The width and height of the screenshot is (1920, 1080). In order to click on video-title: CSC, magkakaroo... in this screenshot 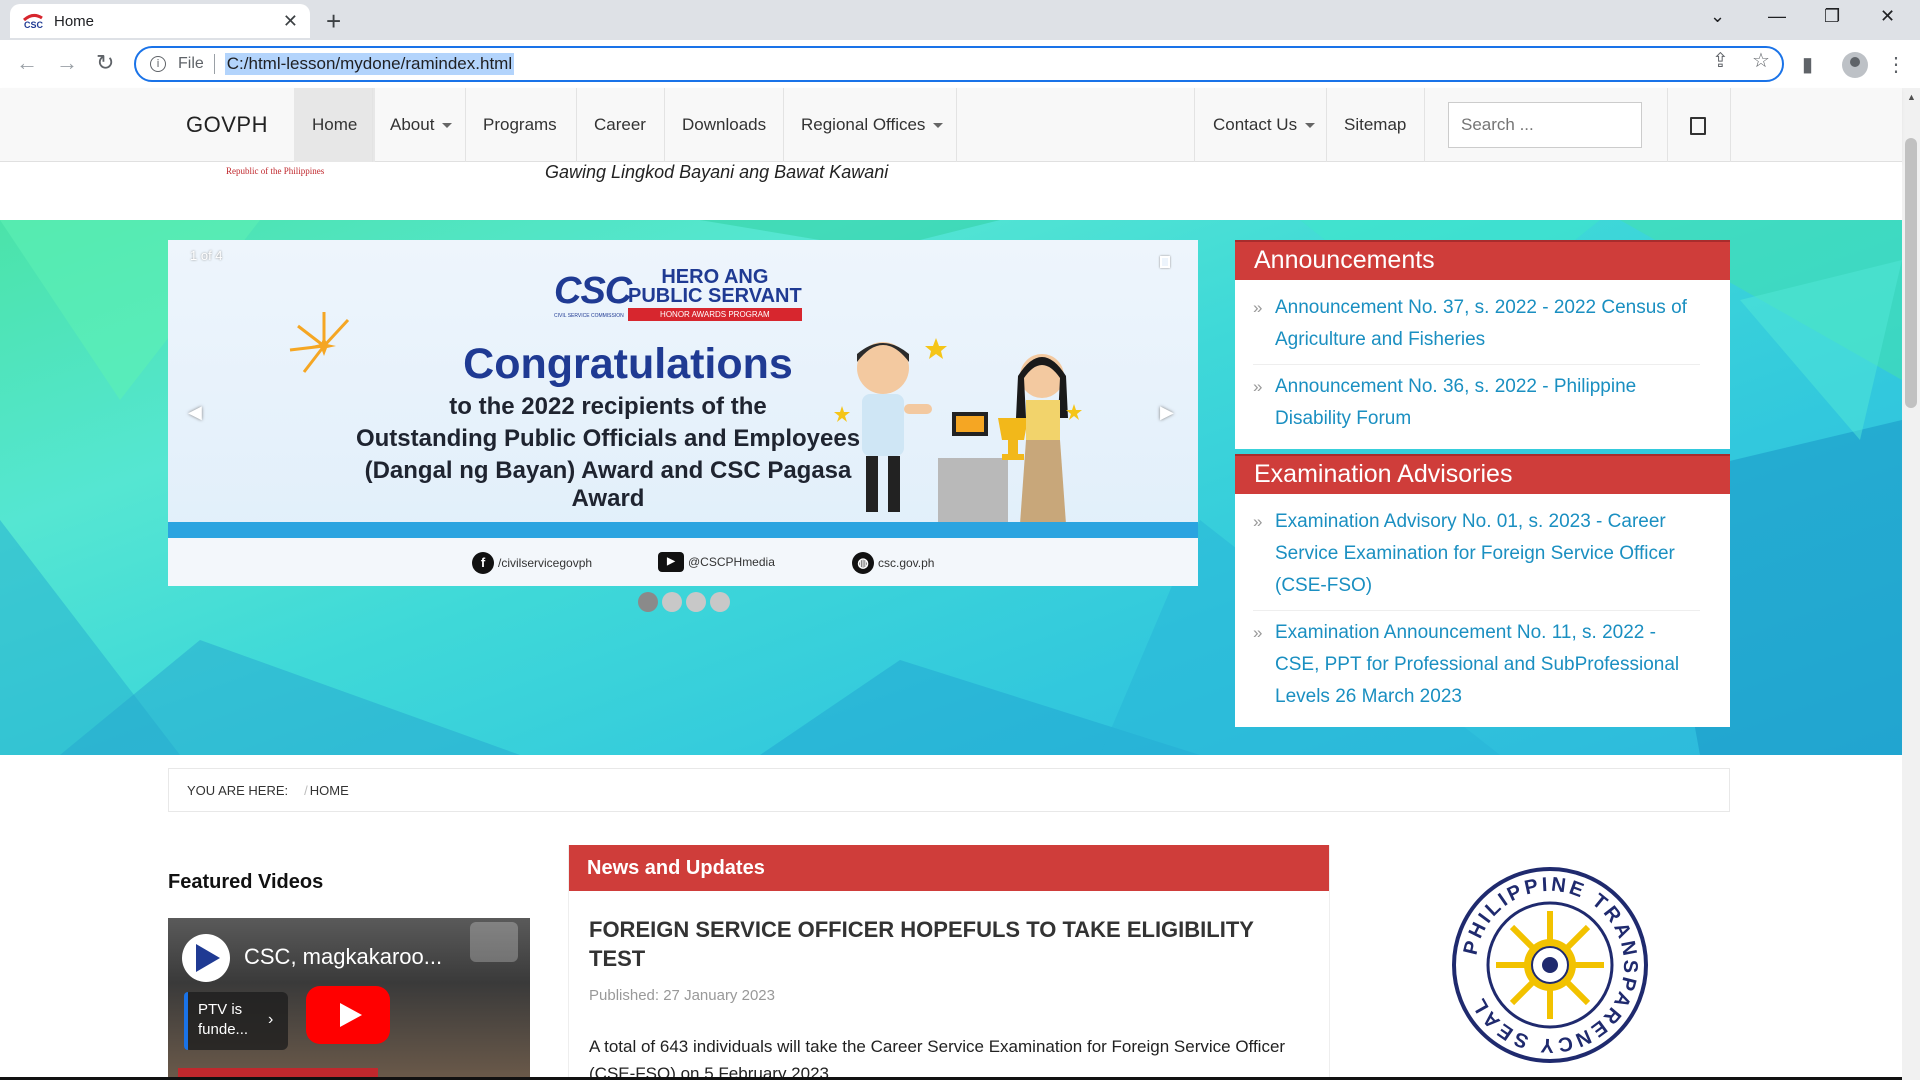, I will do `click(343, 957)`.